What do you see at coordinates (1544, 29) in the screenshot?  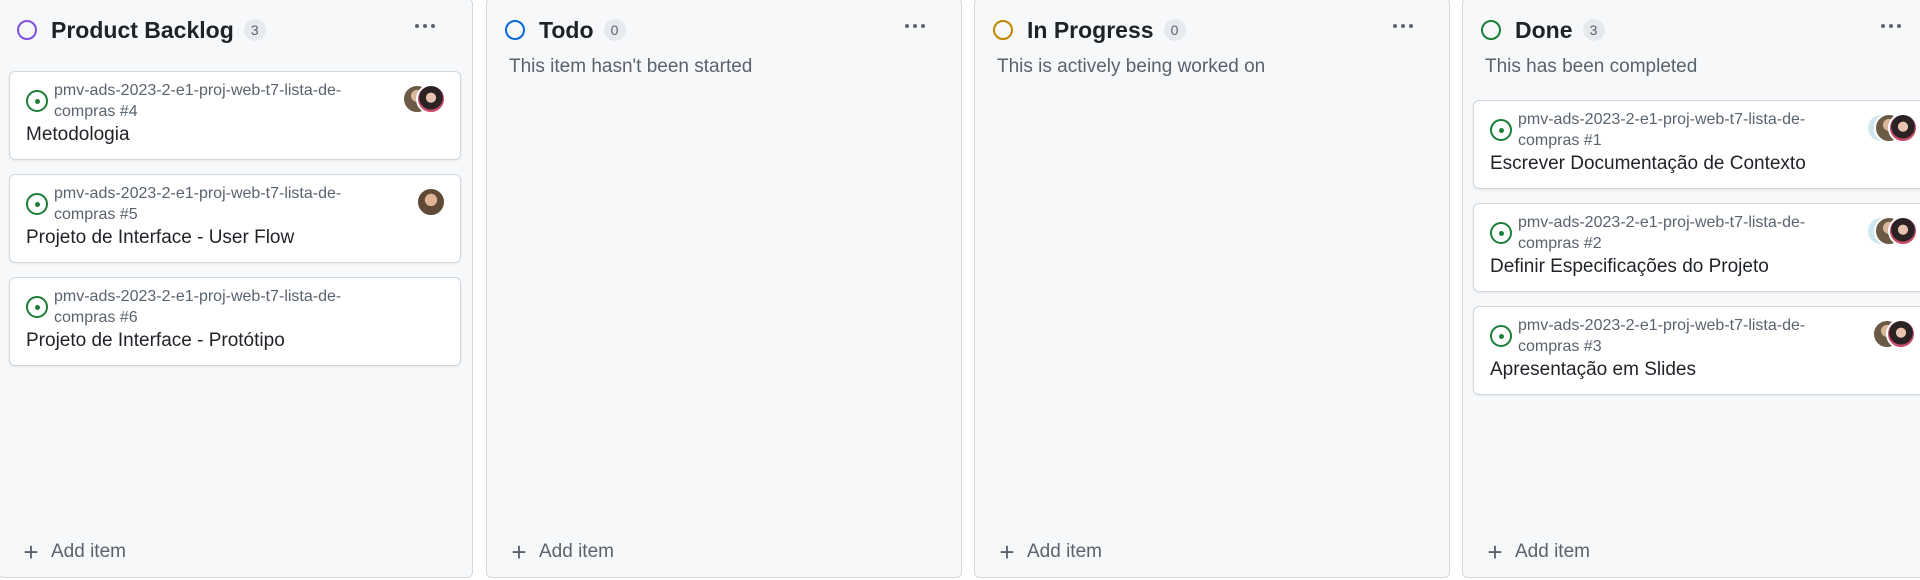 I see `column-title: Done` at bounding box center [1544, 29].